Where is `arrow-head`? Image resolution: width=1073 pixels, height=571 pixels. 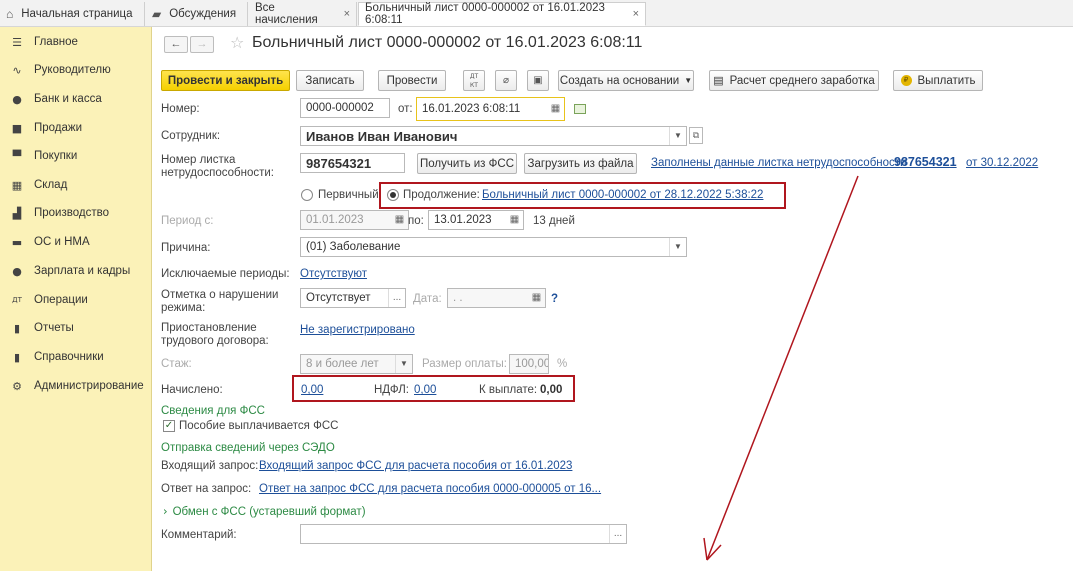
arrow-head is located at coordinates (712, 549).